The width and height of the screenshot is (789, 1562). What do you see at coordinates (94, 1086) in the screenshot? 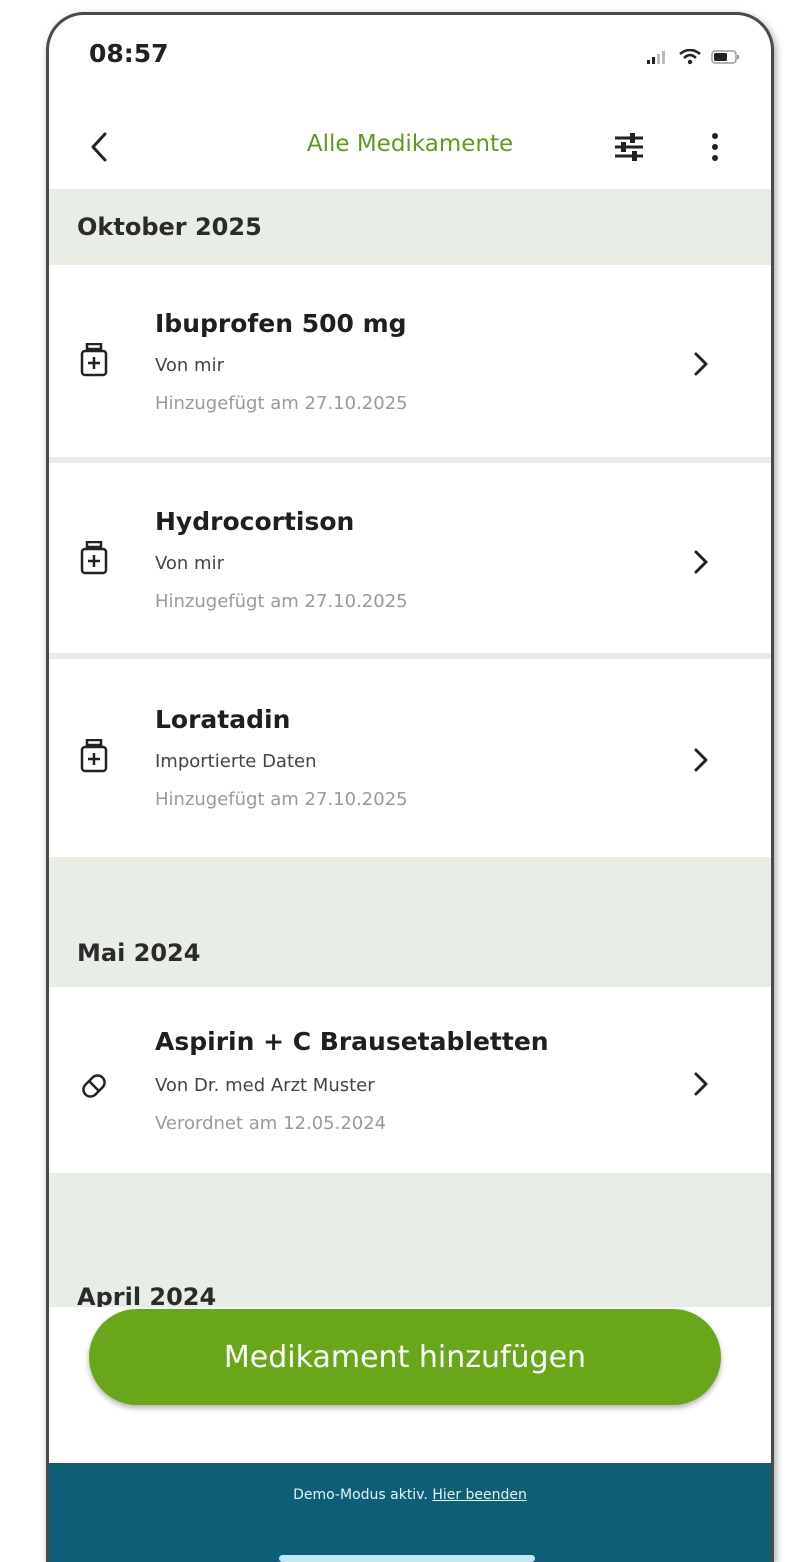
I see `pill-icon` at bounding box center [94, 1086].